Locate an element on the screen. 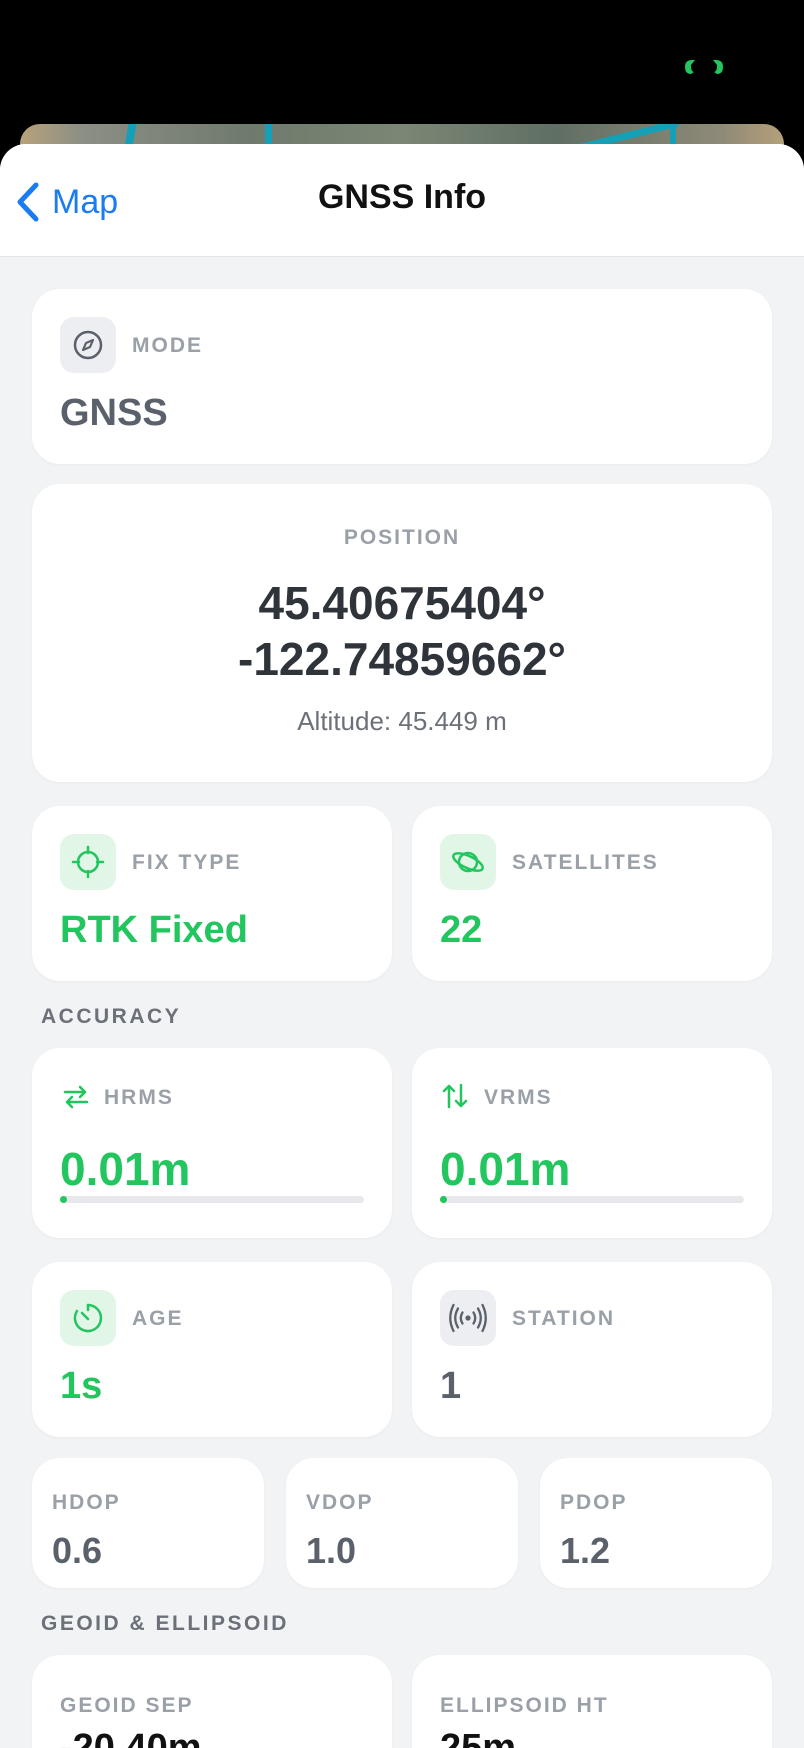  hdop-value: 0.6 is located at coordinates (77, 1550).